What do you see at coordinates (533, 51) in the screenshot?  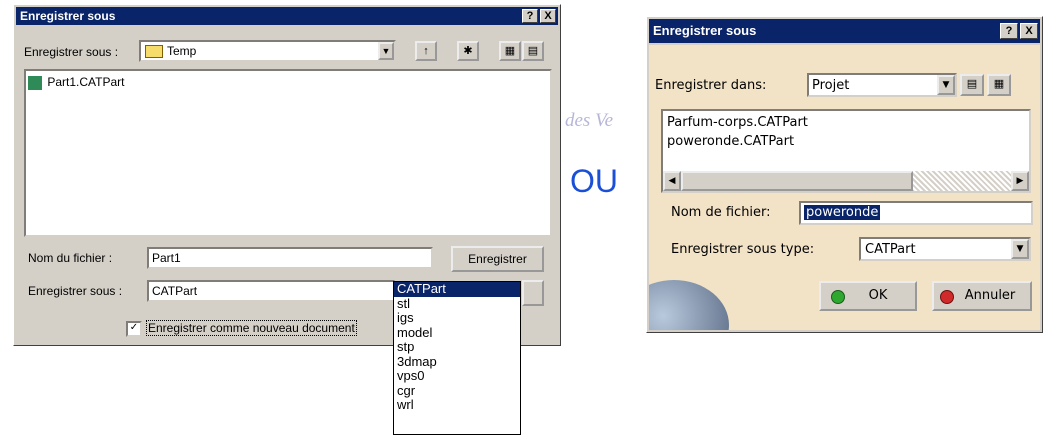 I see `details-view-button: ▤` at bounding box center [533, 51].